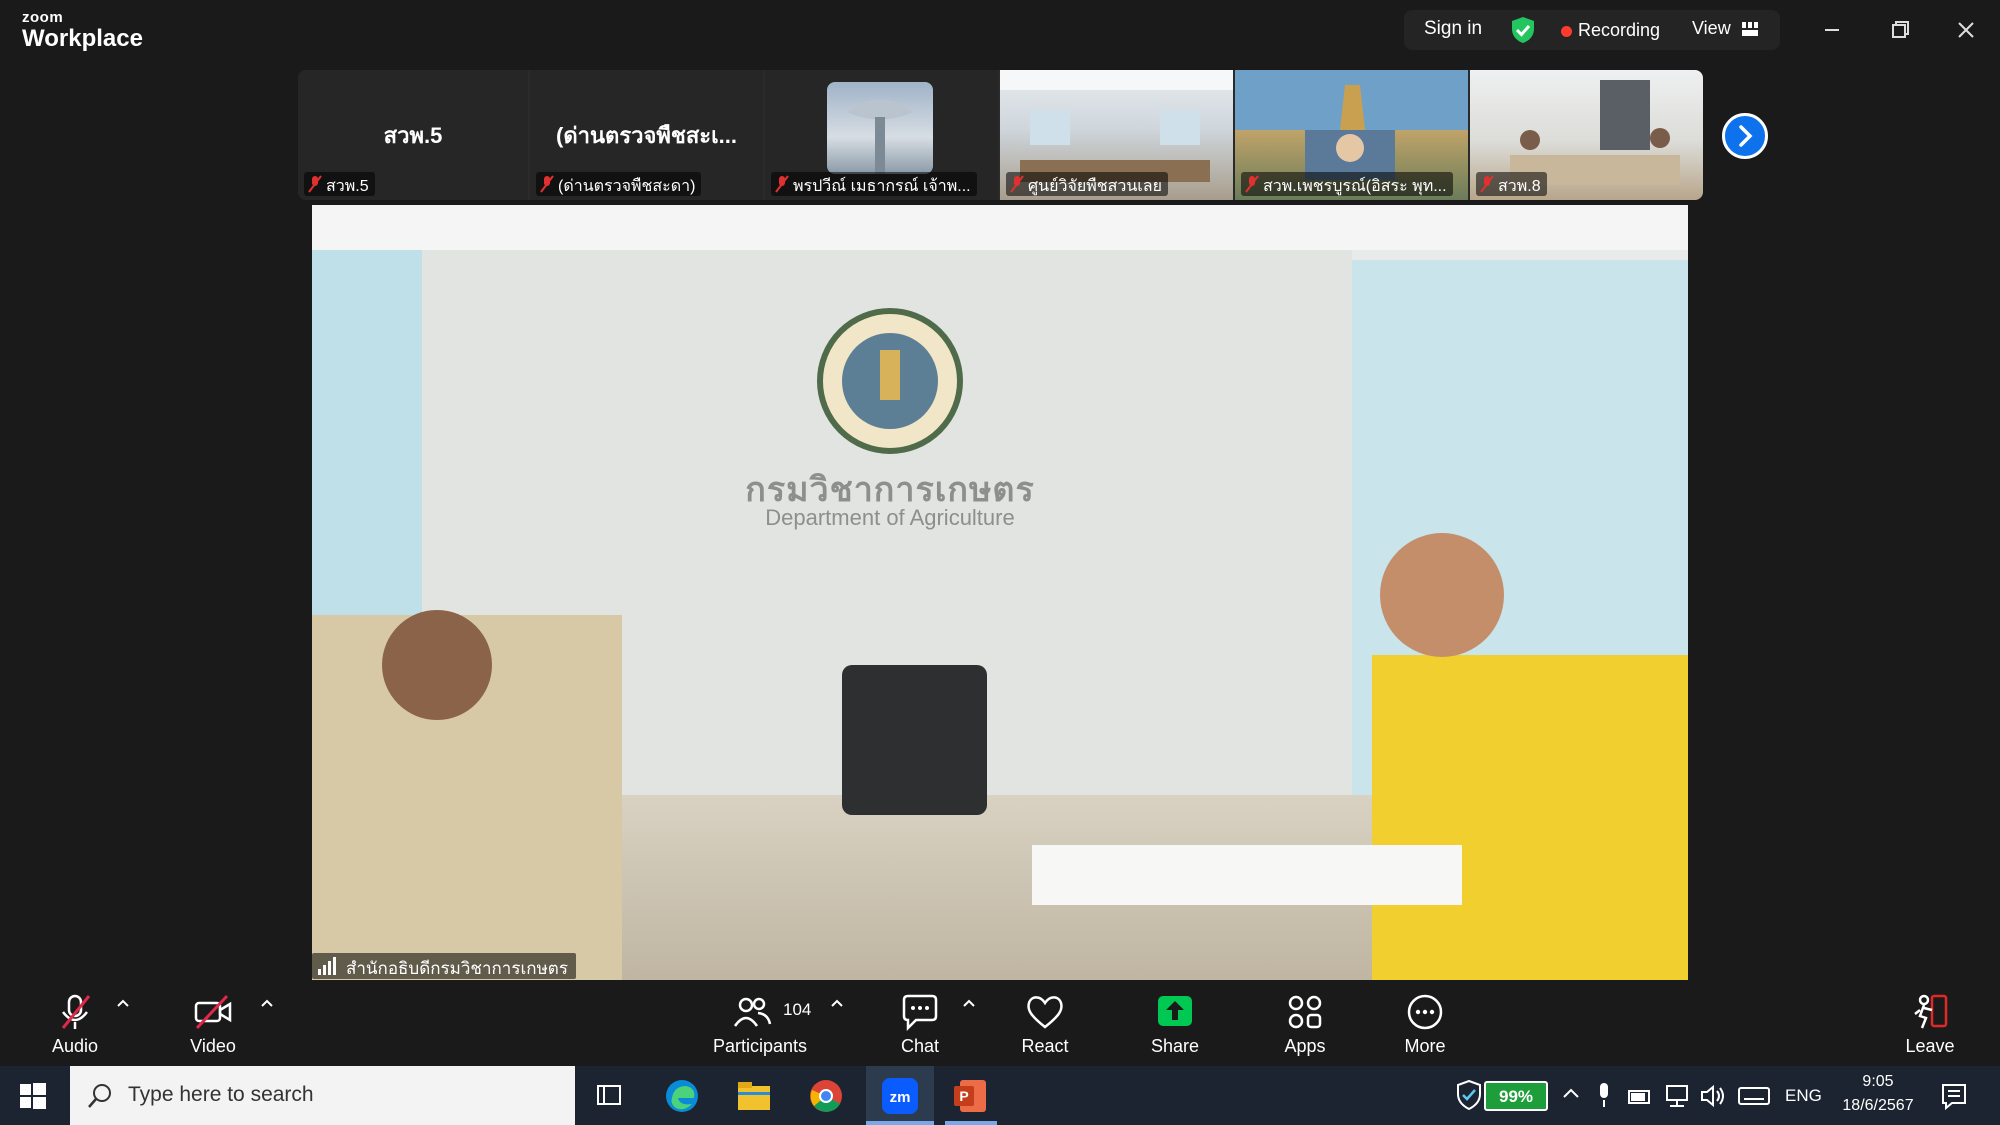 Image resolution: width=2000 pixels, height=1125 pixels. I want to click on apps-button: Apps, so click(1305, 1023).